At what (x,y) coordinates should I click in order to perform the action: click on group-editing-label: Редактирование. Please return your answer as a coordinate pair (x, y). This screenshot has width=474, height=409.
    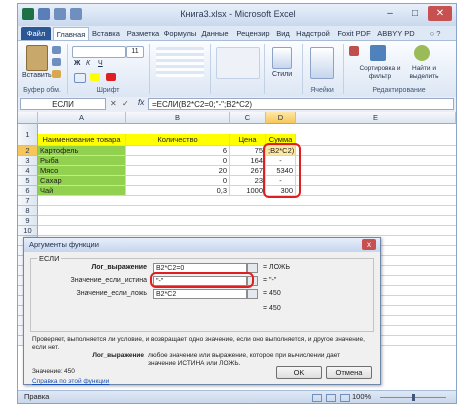
    Looking at the image, I should click on (399, 90).